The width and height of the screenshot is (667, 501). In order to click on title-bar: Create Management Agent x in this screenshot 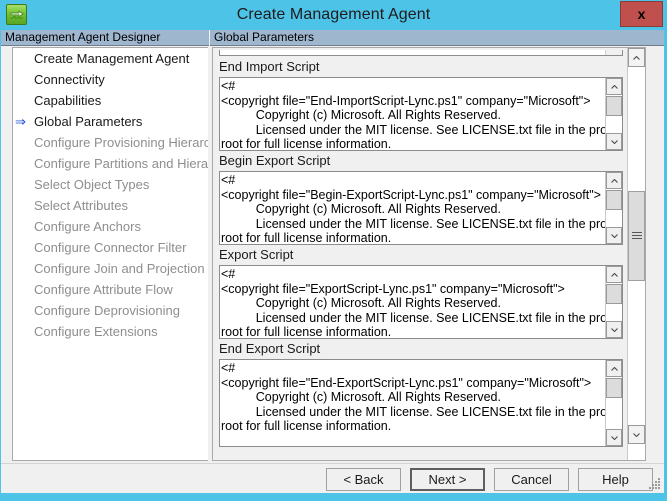, I will do `click(333, 15)`.